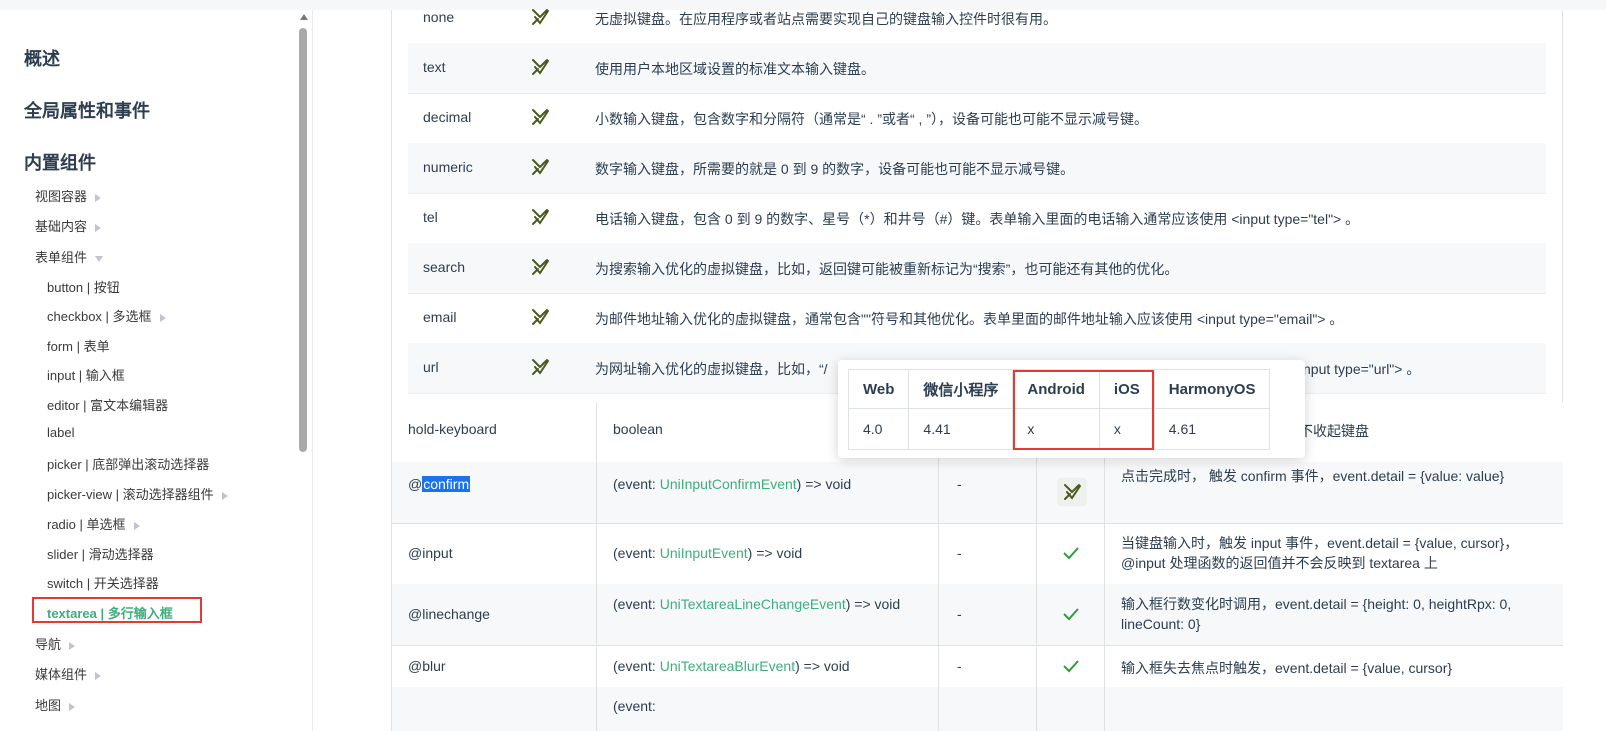 The height and width of the screenshot is (731, 1606). What do you see at coordinates (1362, 369) in the screenshot?
I see `inputmode-desc-tail: nput type="url"> 。` at bounding box center [1362, 369].